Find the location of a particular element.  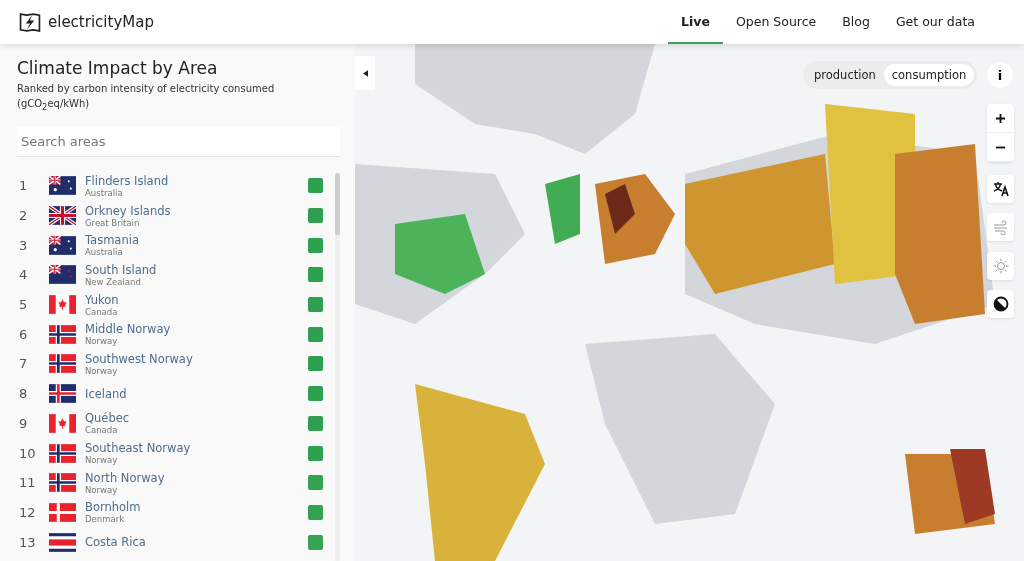

rank-number: 9 is located at coordinates (23, 423).